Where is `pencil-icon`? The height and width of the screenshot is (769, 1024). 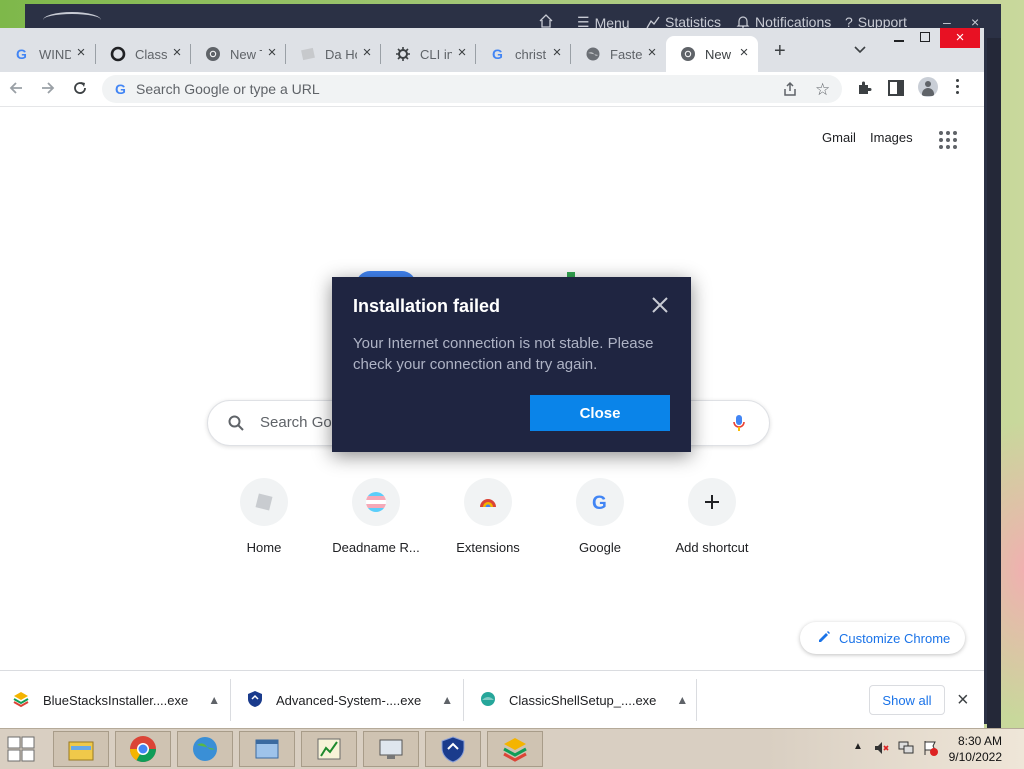
pencil-icon is located at coordinates (824, 638).